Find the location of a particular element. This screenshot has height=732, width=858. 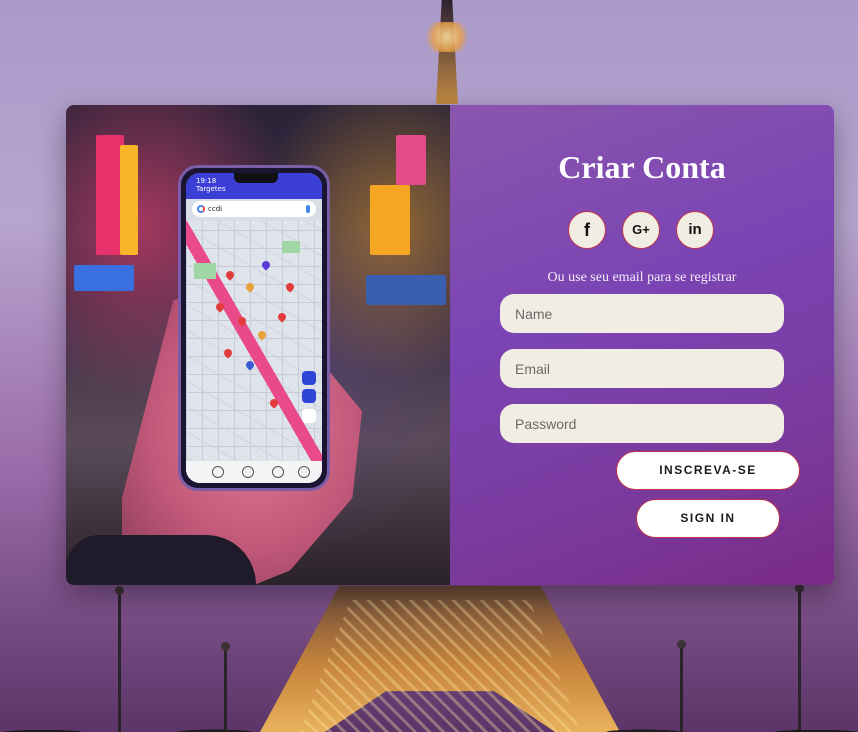

nav-saved-icon is located at coordinates (278, 472).